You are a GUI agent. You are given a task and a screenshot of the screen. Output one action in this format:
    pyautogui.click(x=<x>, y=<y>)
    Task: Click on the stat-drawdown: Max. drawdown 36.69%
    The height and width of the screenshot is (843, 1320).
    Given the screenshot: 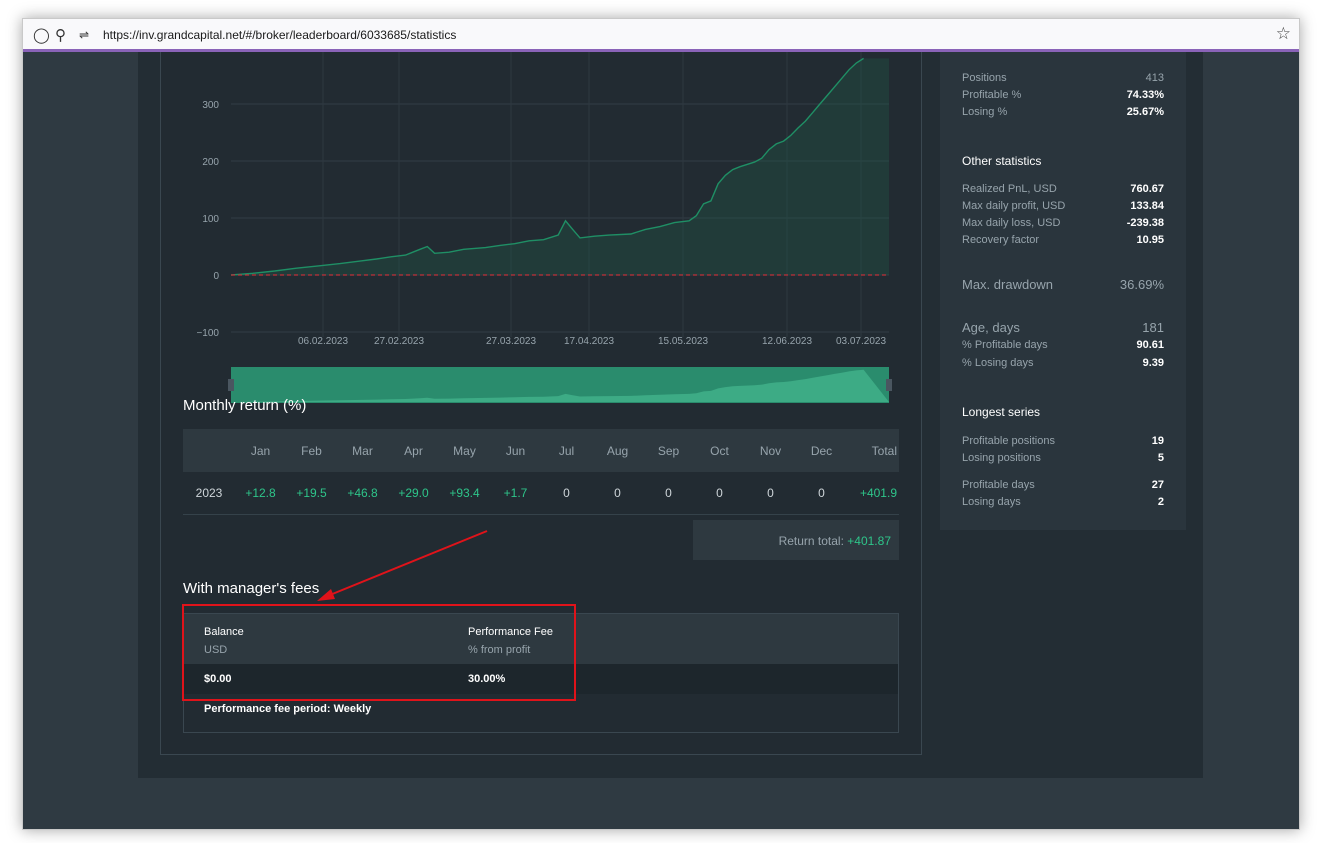 What is the action you would take?
    pyautogui.click(x=1063, y=284)
    